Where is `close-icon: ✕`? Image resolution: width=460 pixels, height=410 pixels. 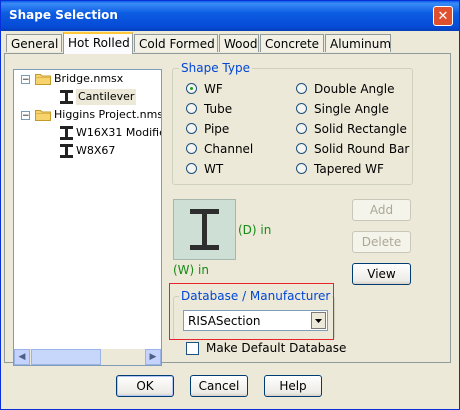
close-icon: ✕ is located at coordinates (443, 16).